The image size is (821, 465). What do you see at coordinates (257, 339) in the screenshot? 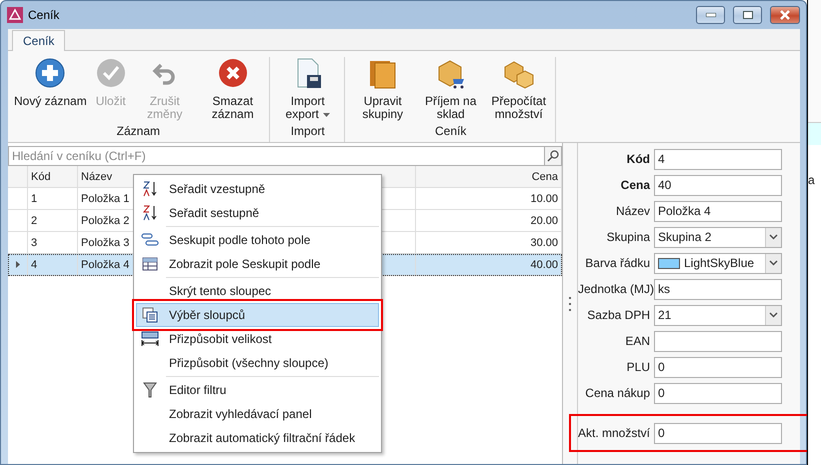
I see `menu-item: Přizpůsobit velikost` at bounding box center [257, 339].